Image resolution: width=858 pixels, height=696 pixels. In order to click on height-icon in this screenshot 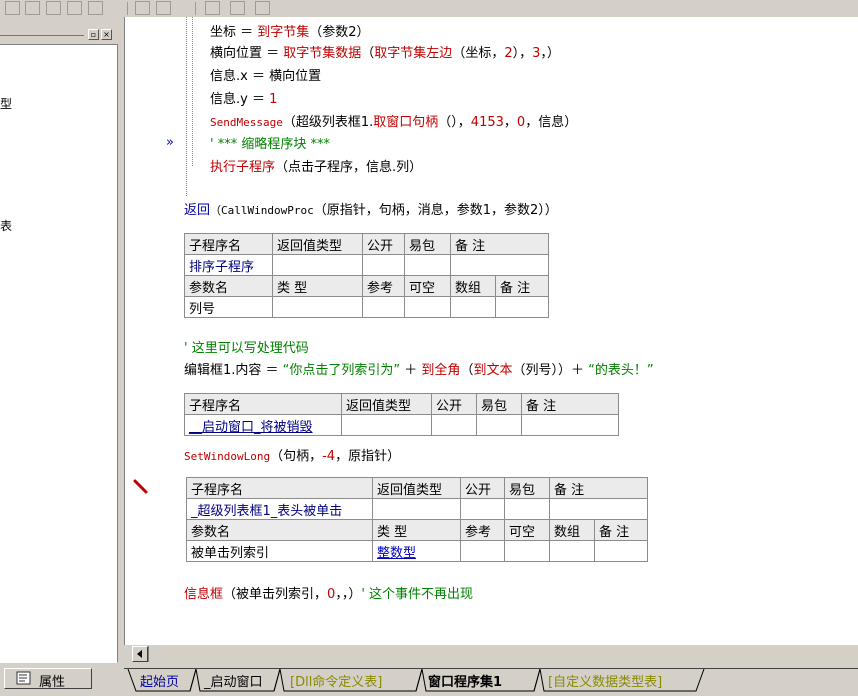, I will do `click(142, 8)`.